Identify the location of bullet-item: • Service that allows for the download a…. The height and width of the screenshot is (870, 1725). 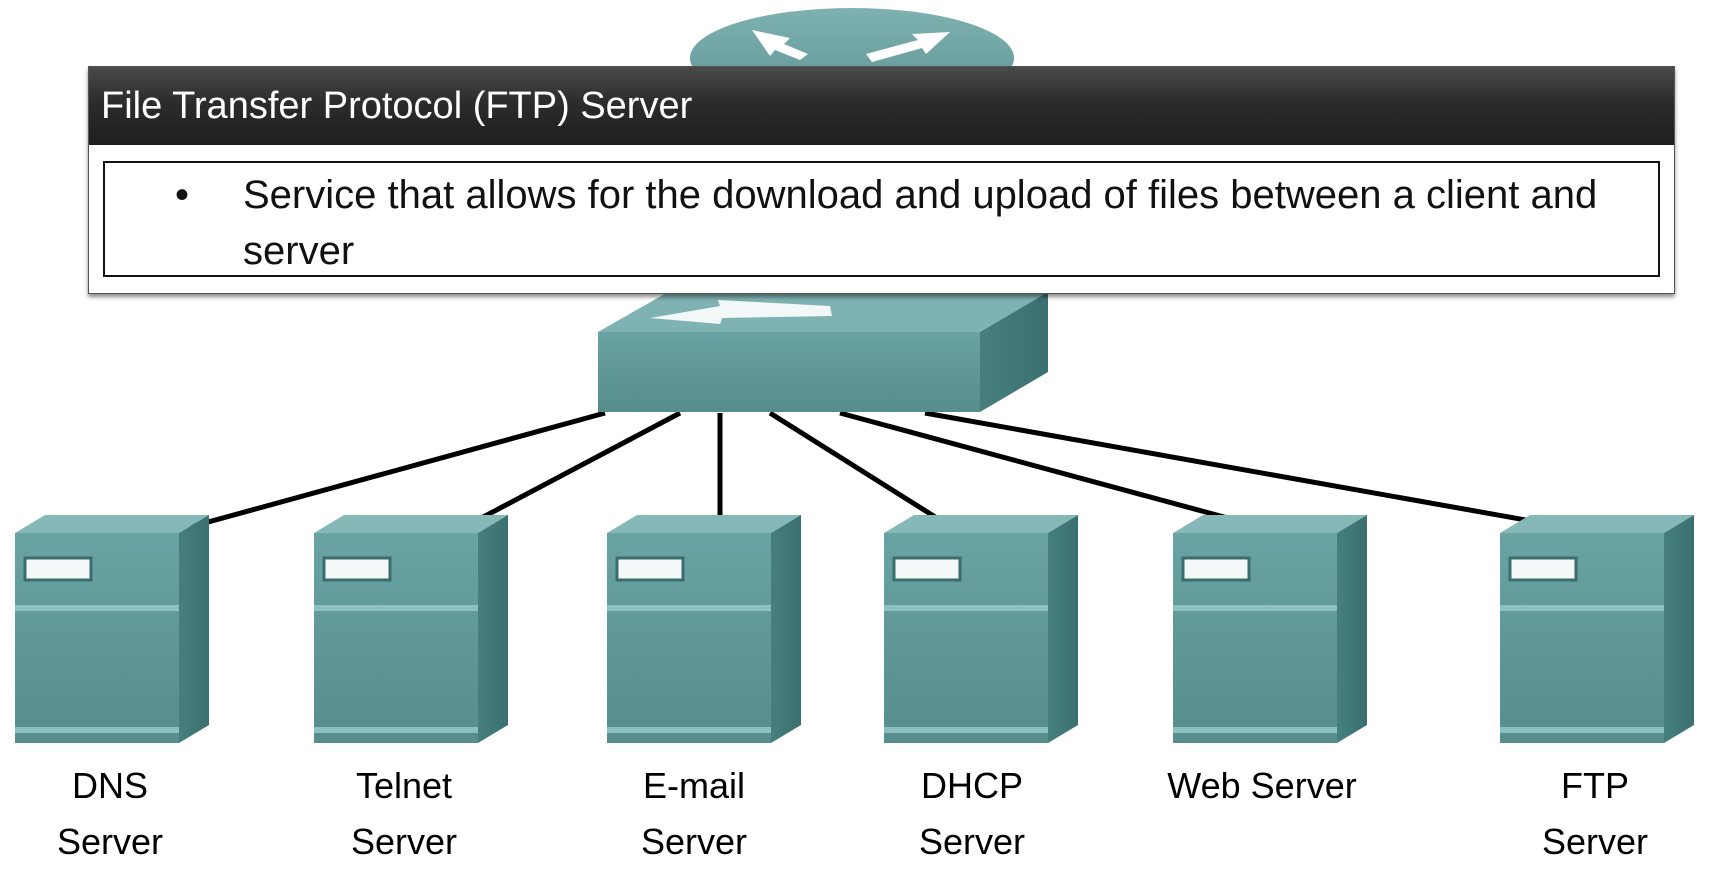
(906, 223).